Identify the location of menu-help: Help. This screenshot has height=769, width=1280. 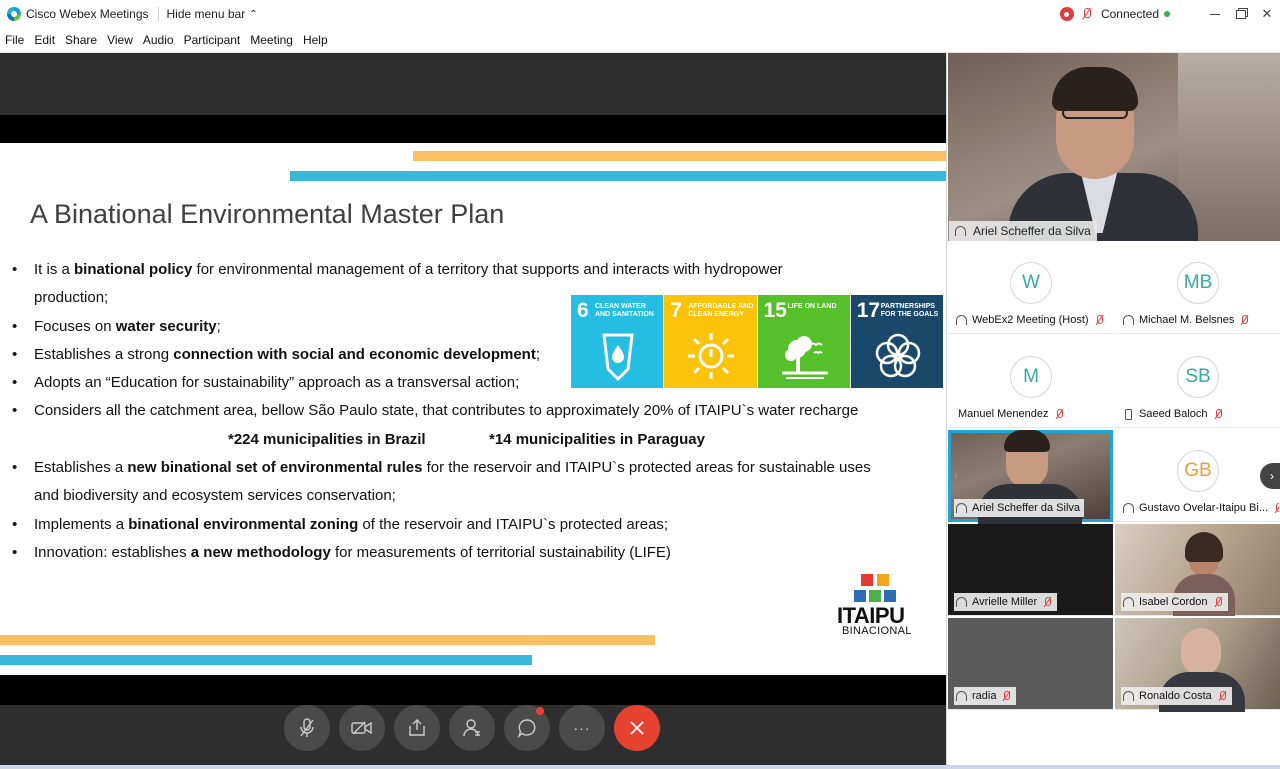
(315, 40).